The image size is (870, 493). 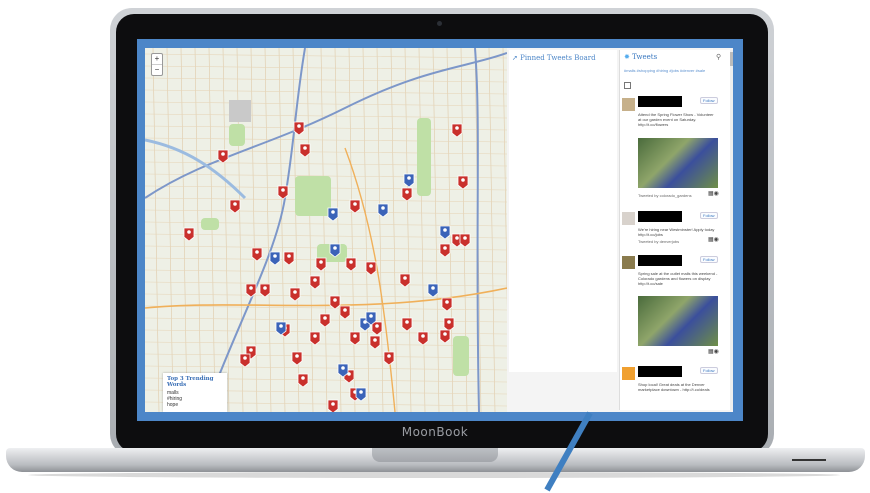 What do you see at coordinates (190, 382) in the screenshot?
I see `trending-title: Top 3 Trending Words` at bounding box center [190, 382].